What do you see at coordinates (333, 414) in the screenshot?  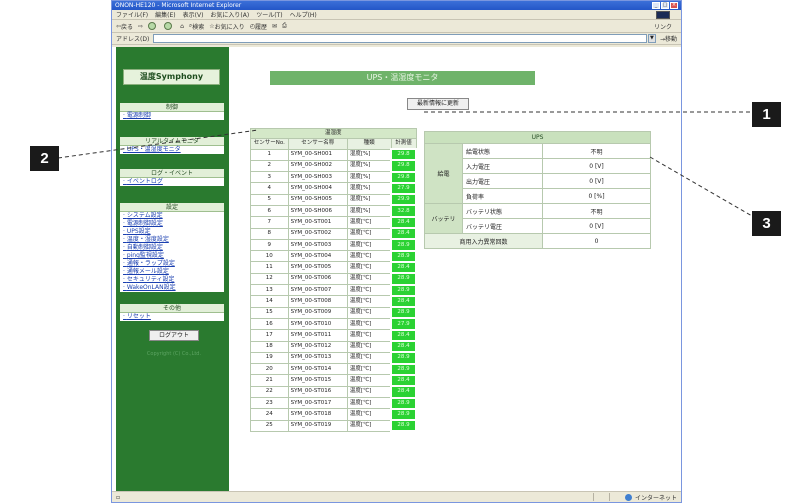 I see `table-row: 24 SYM_00-ST018 温度[℃] 28.9` at bounding box center [333, 414].